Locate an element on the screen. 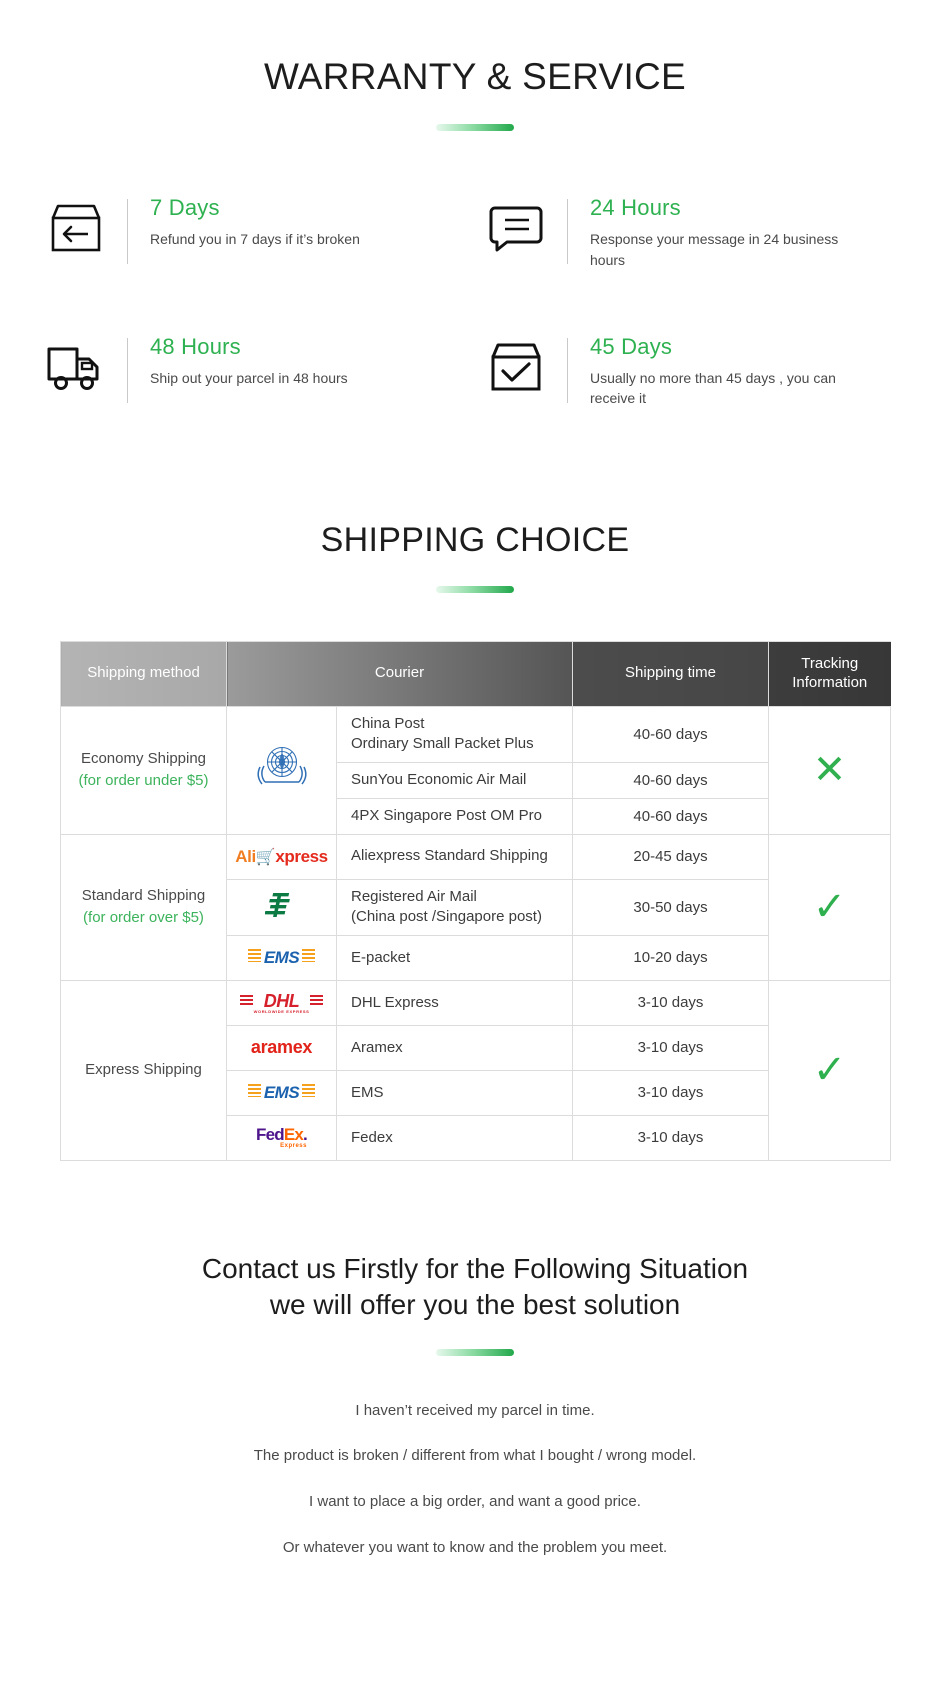  carrier-line2: Ordinary Small Packet Plus is located at coordinates (442, 744).